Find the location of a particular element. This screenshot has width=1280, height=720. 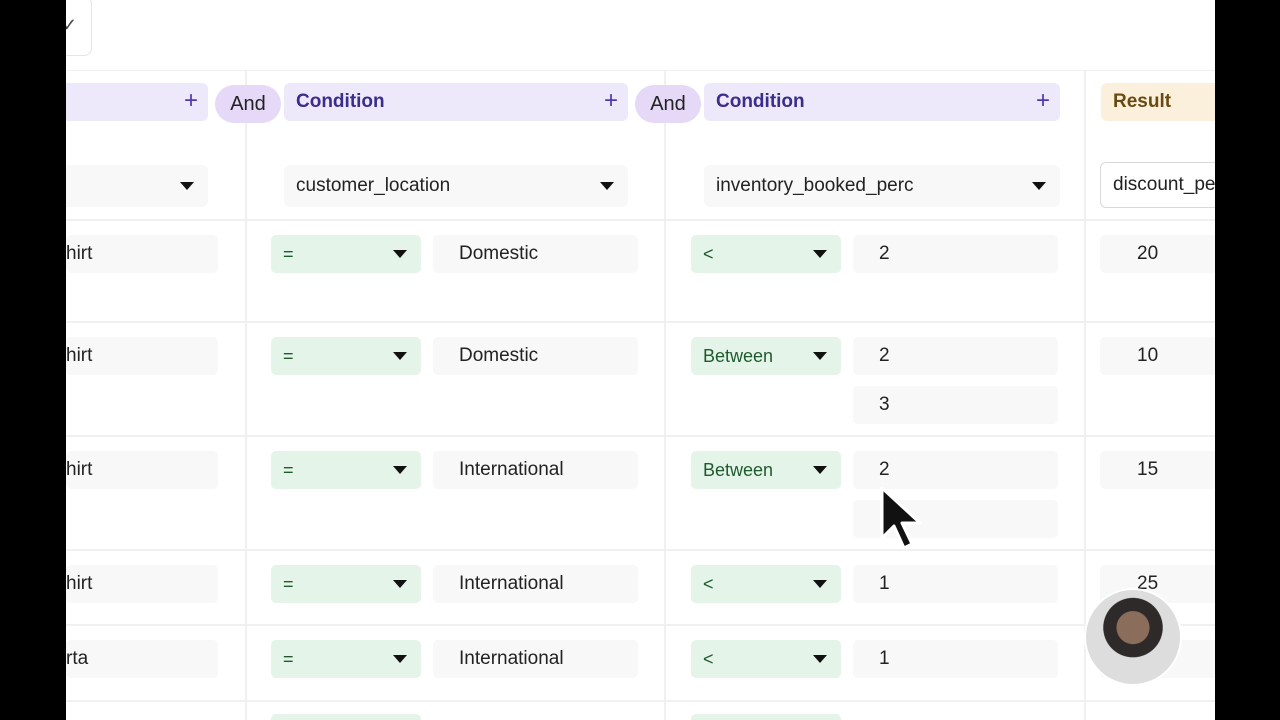

column-select-customer-location: customer_location is located at coordinates (456, 186).